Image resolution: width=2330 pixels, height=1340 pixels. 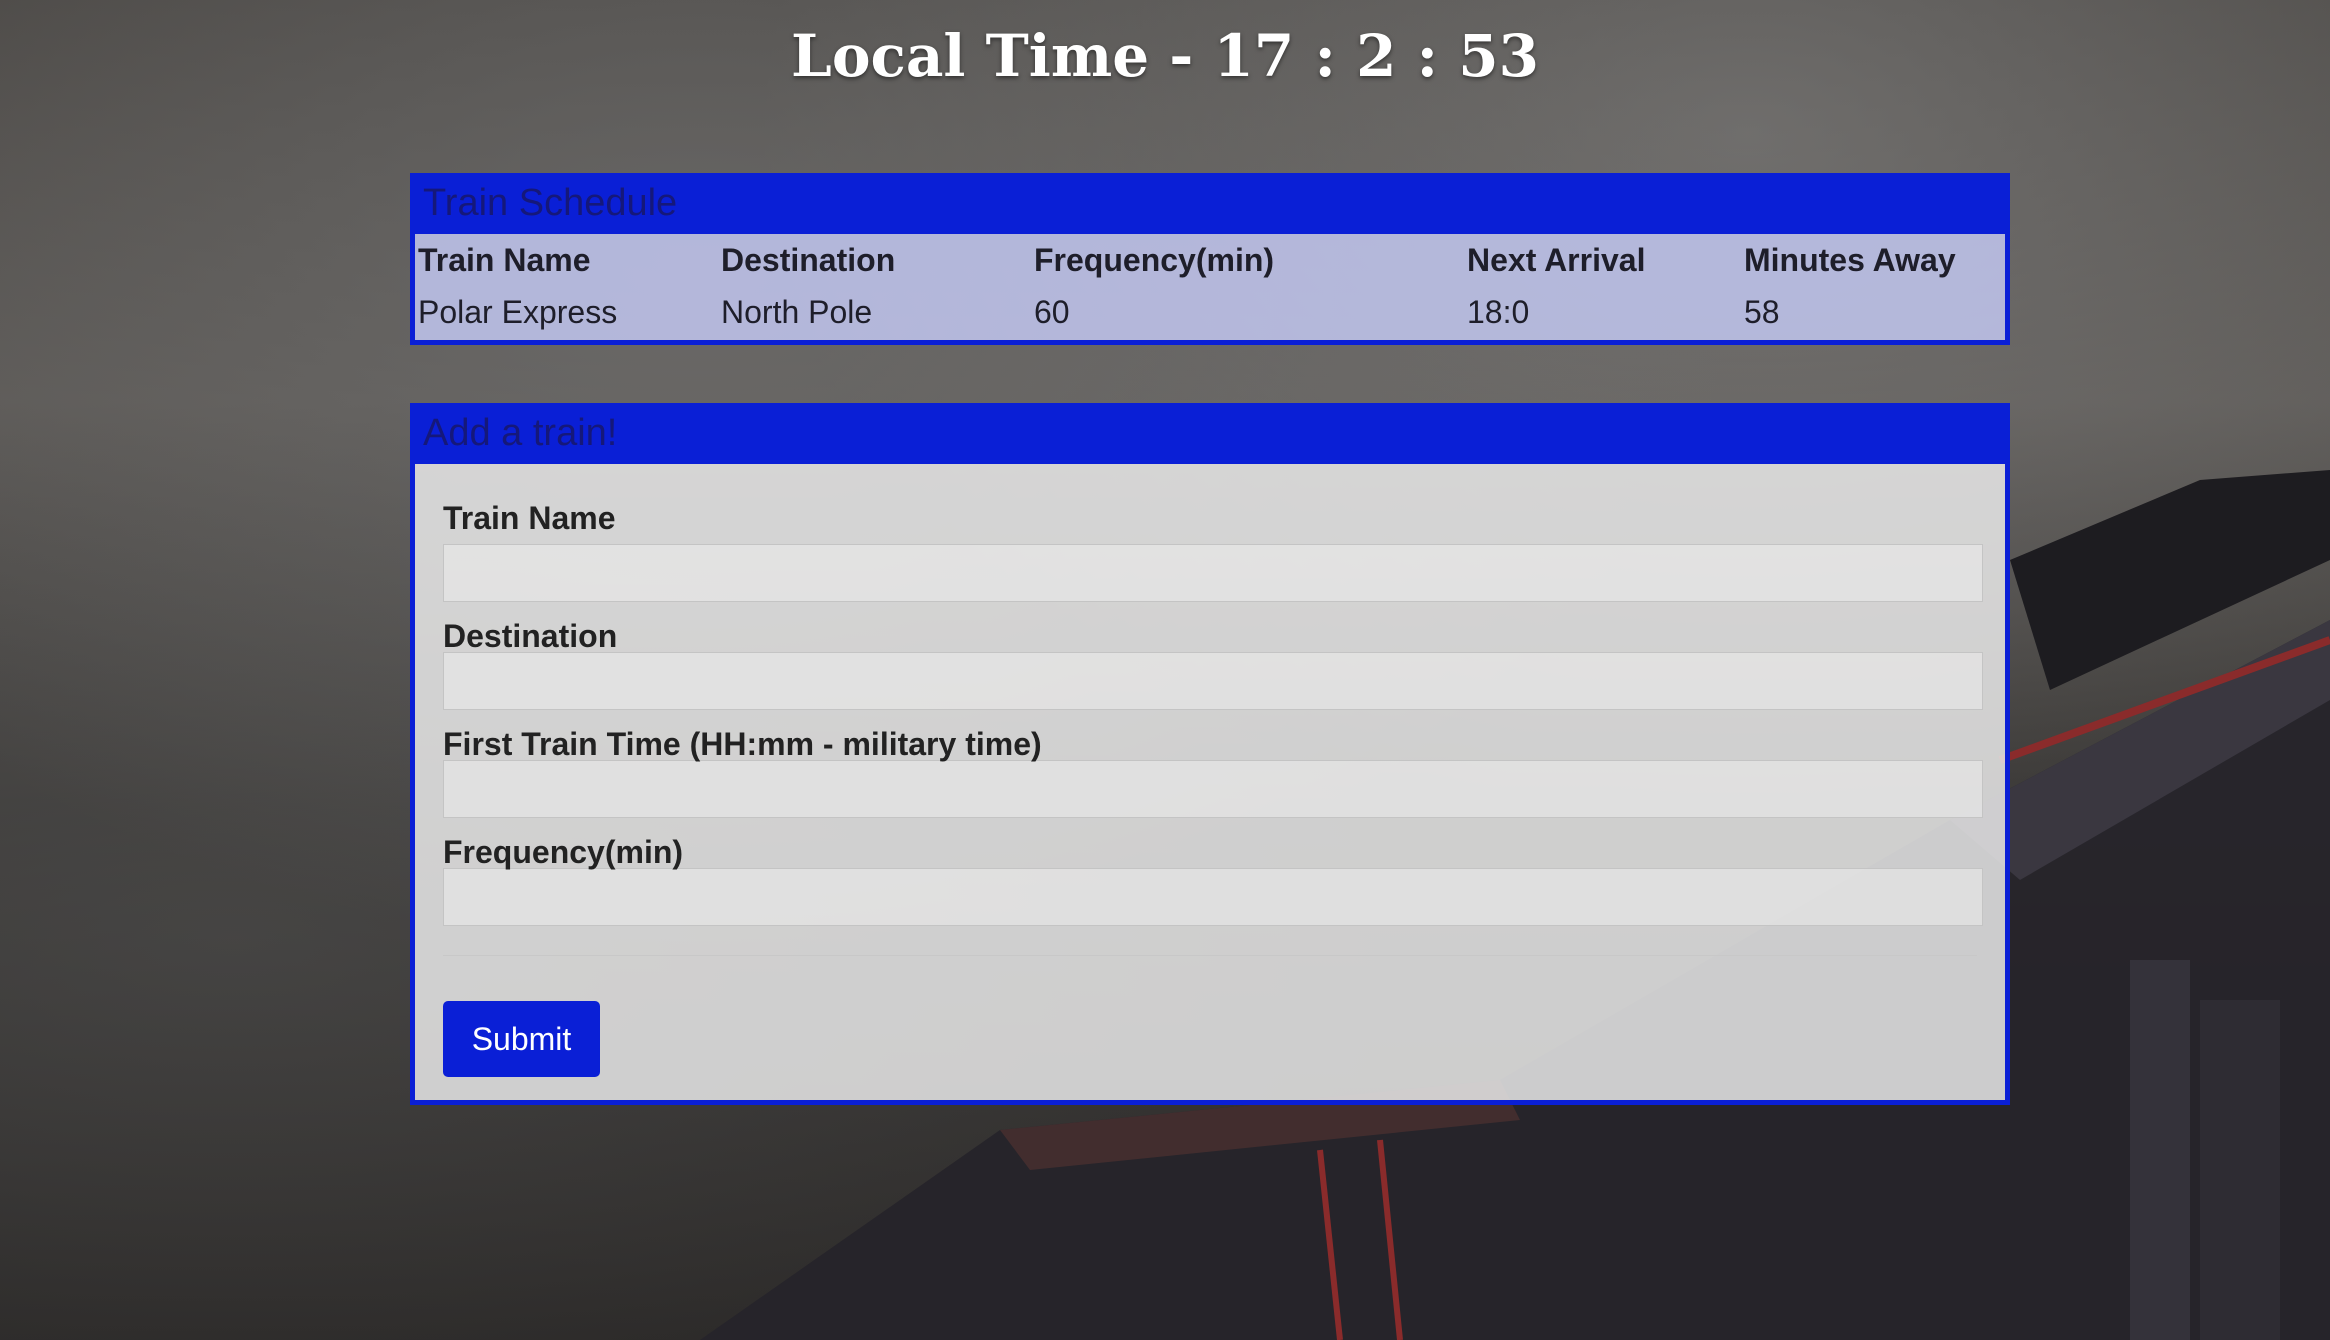 What do you see at coordinates (1210, 955) in the screenshot?
I see `form-divider` at bounding box center [1210, 955].